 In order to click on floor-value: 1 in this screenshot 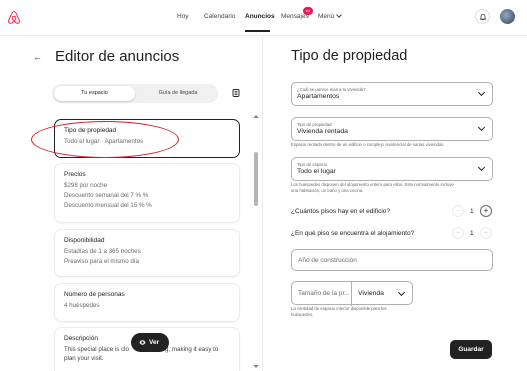, I will do `click(472, 233)`.